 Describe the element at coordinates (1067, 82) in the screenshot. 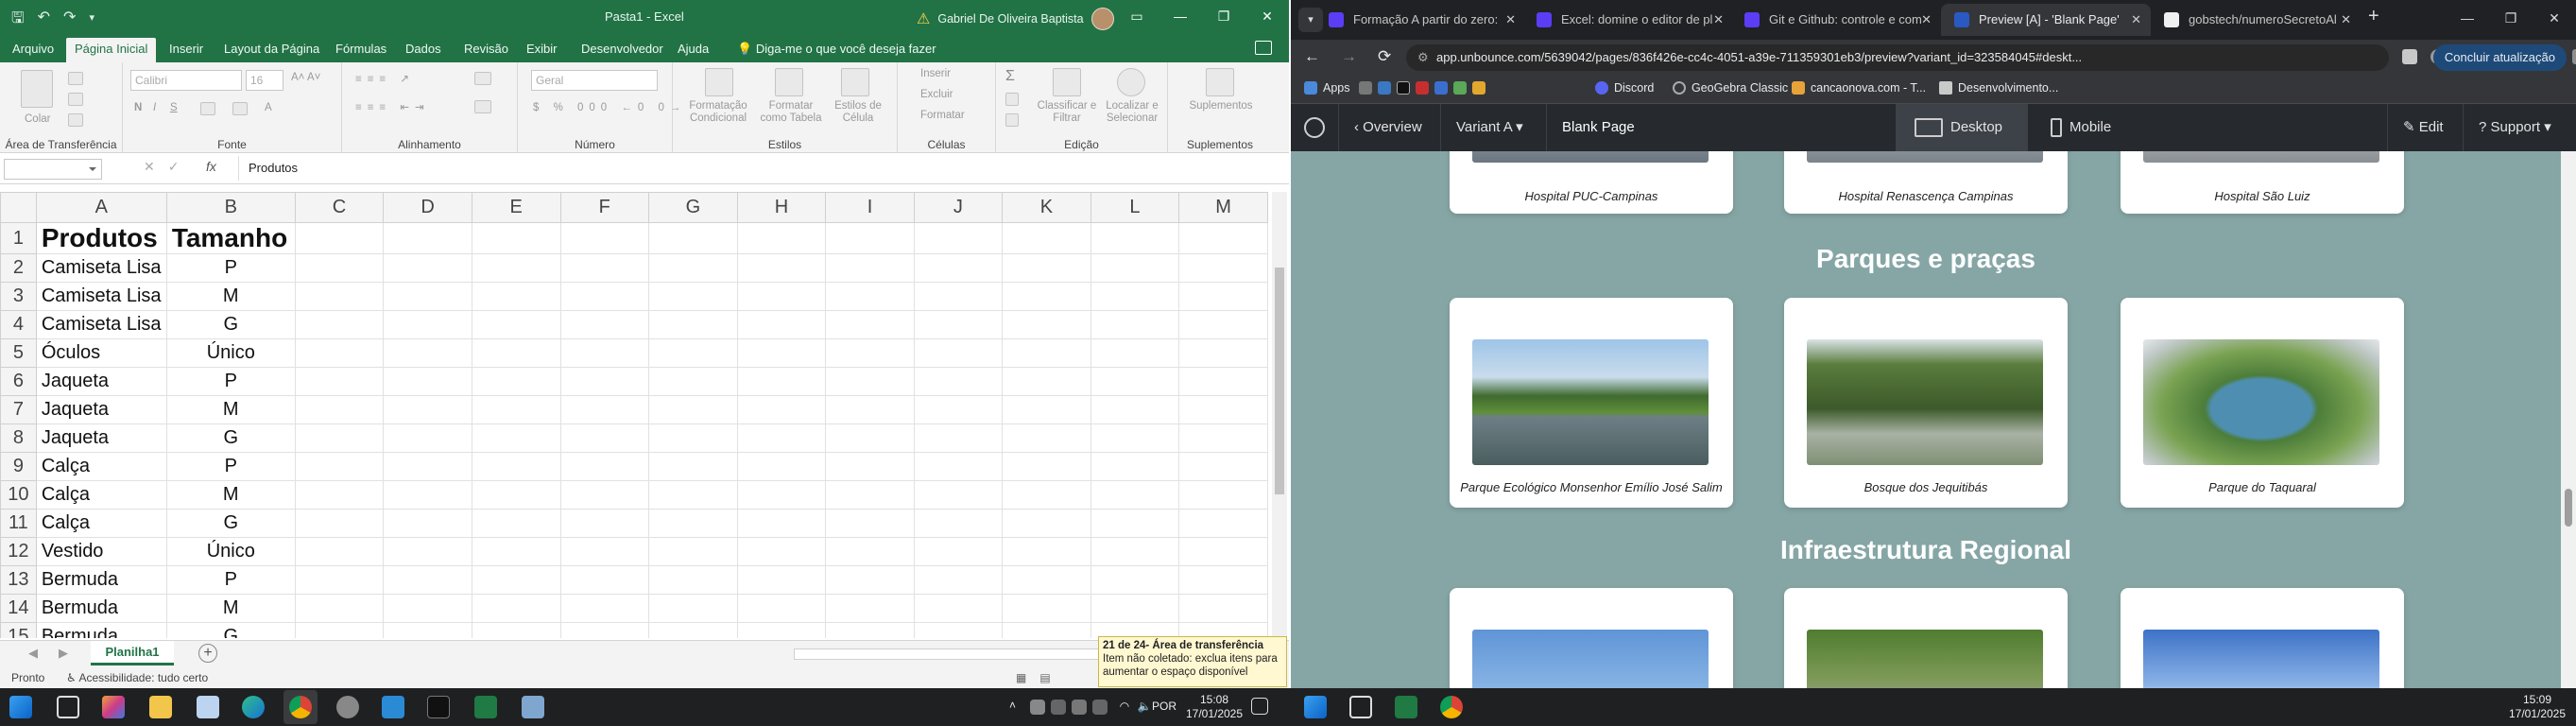

I see `sort-filter-icon` at that location.